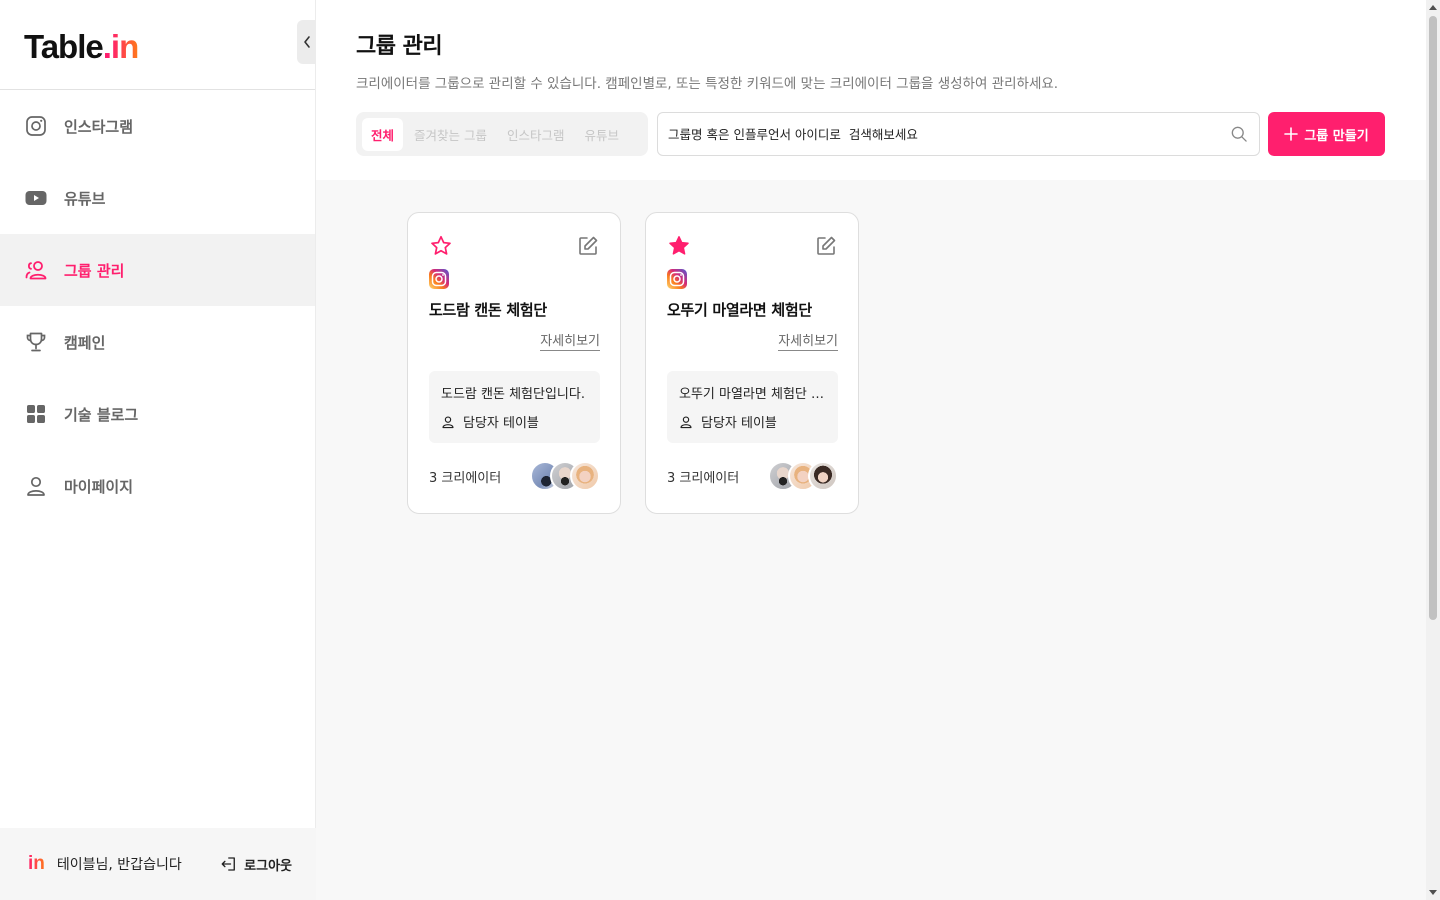 This screenshot has width=1440, height=900. I want to click on vertical-scrollbar, so click(1433, 450).